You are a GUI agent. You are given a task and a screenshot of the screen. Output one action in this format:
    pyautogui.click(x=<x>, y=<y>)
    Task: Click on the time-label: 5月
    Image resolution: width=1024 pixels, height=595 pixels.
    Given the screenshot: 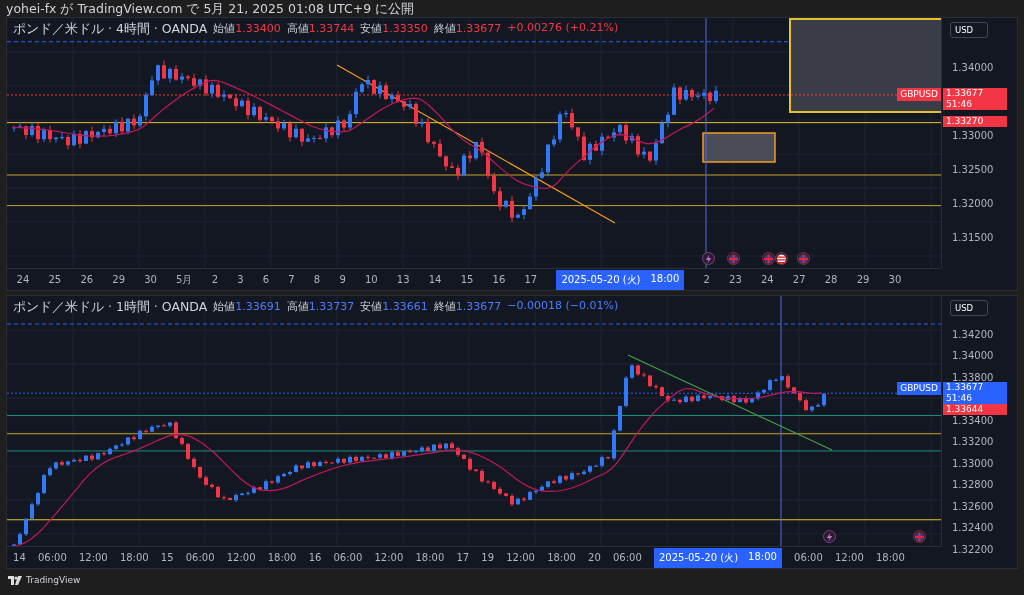 What is the action you would take?
    pyautogui.click(x=184, y=279)
    